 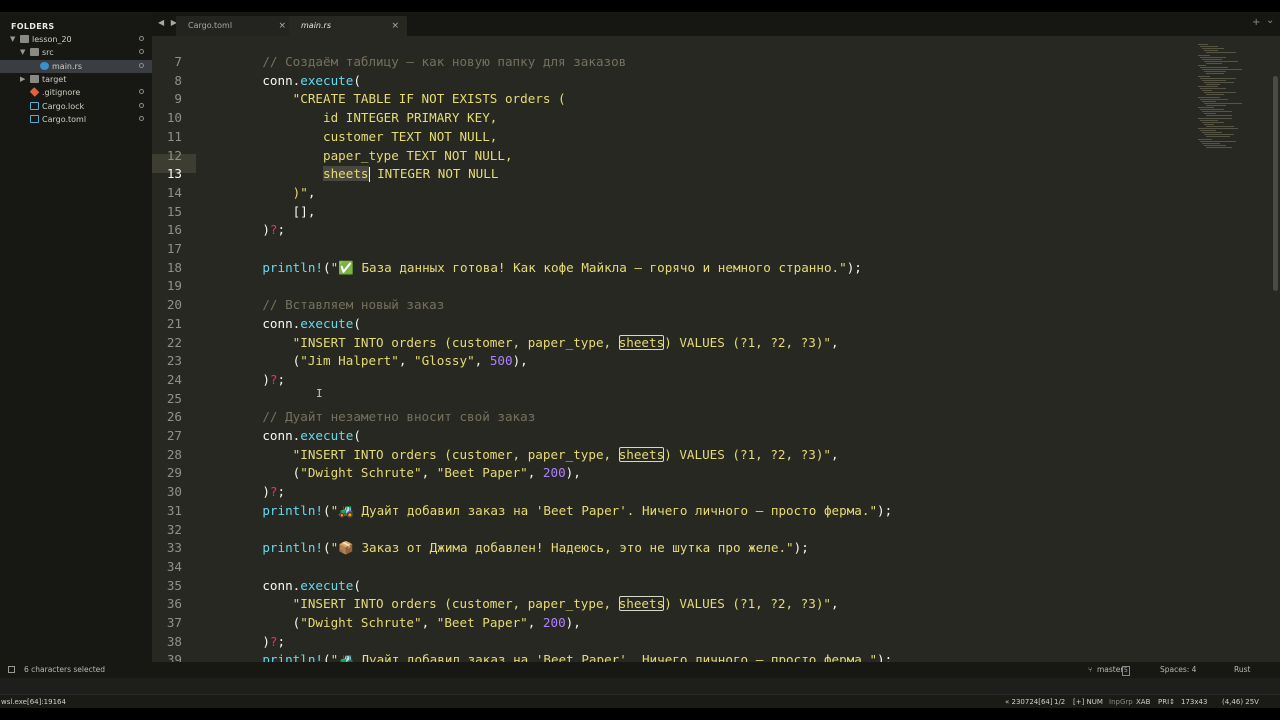 I want to click on code-token: );, so click(x=801, y=548).